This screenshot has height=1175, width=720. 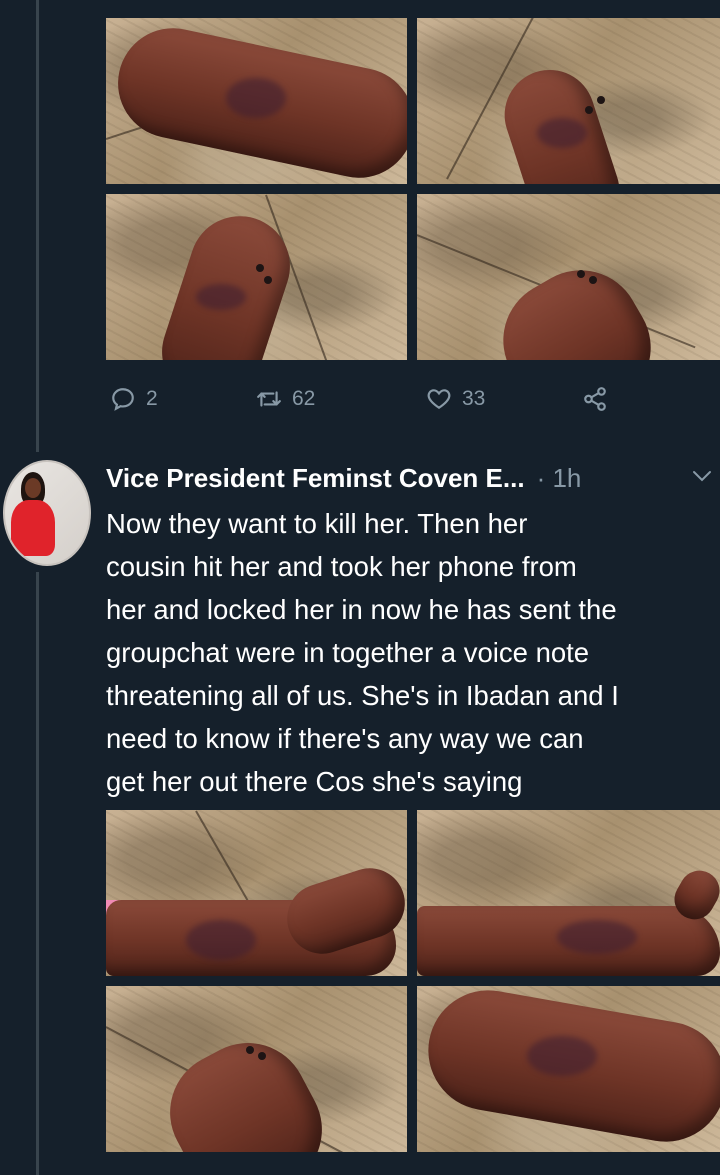 I want to click on share-icon, so click(x=595, y=399).